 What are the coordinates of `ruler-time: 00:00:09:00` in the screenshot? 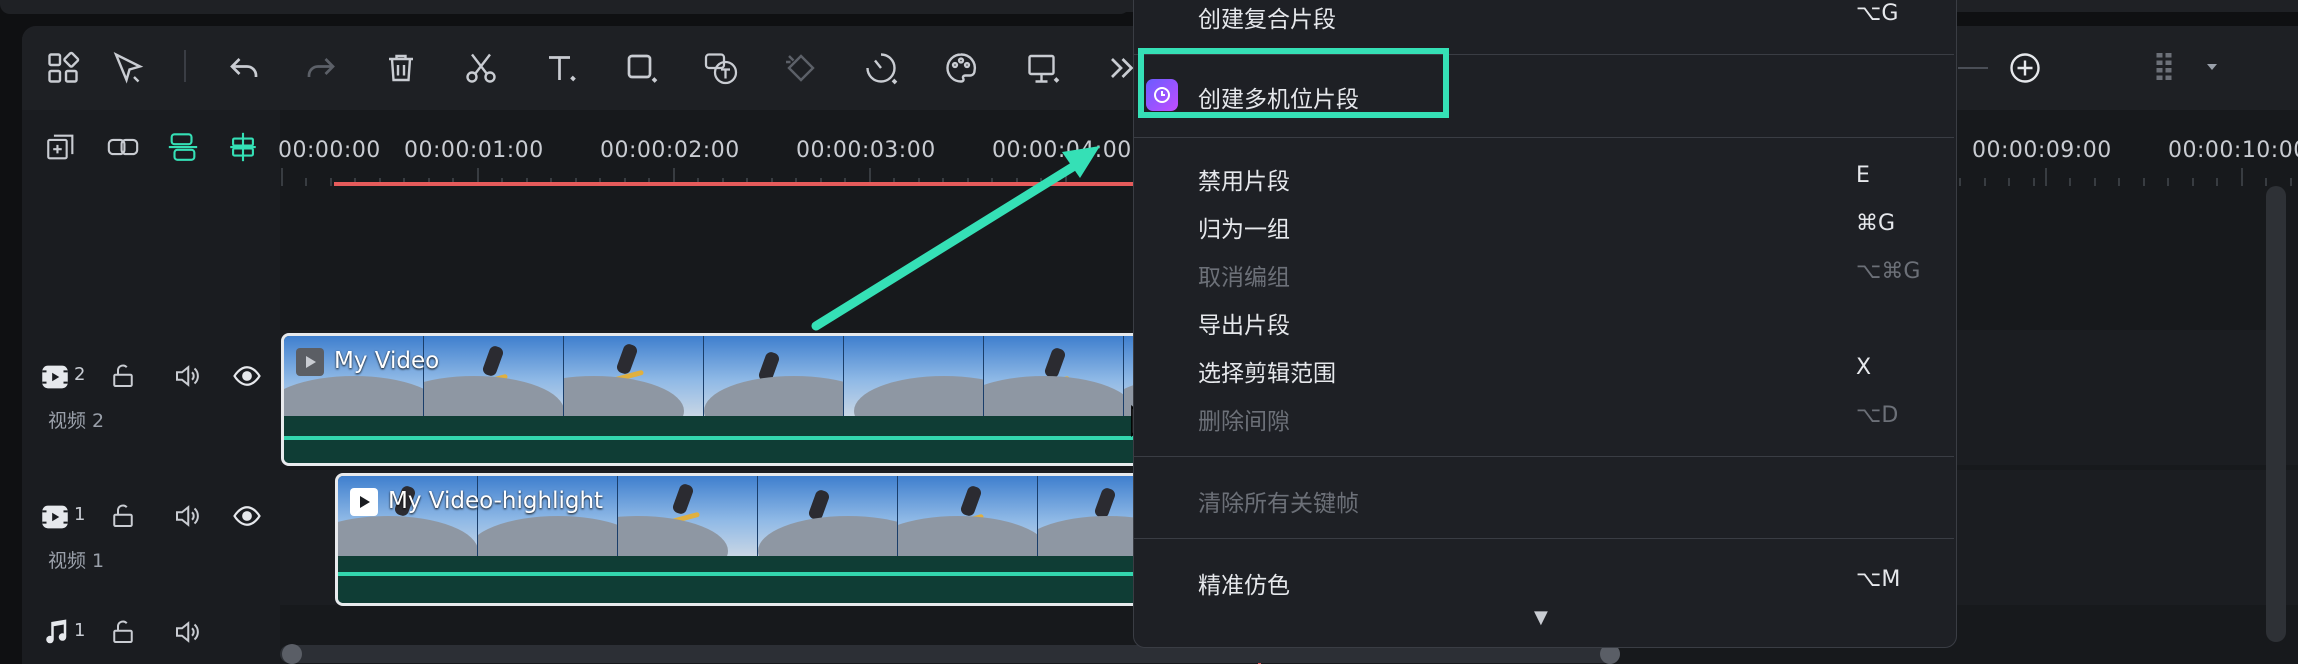 It's located at (2042, 150).